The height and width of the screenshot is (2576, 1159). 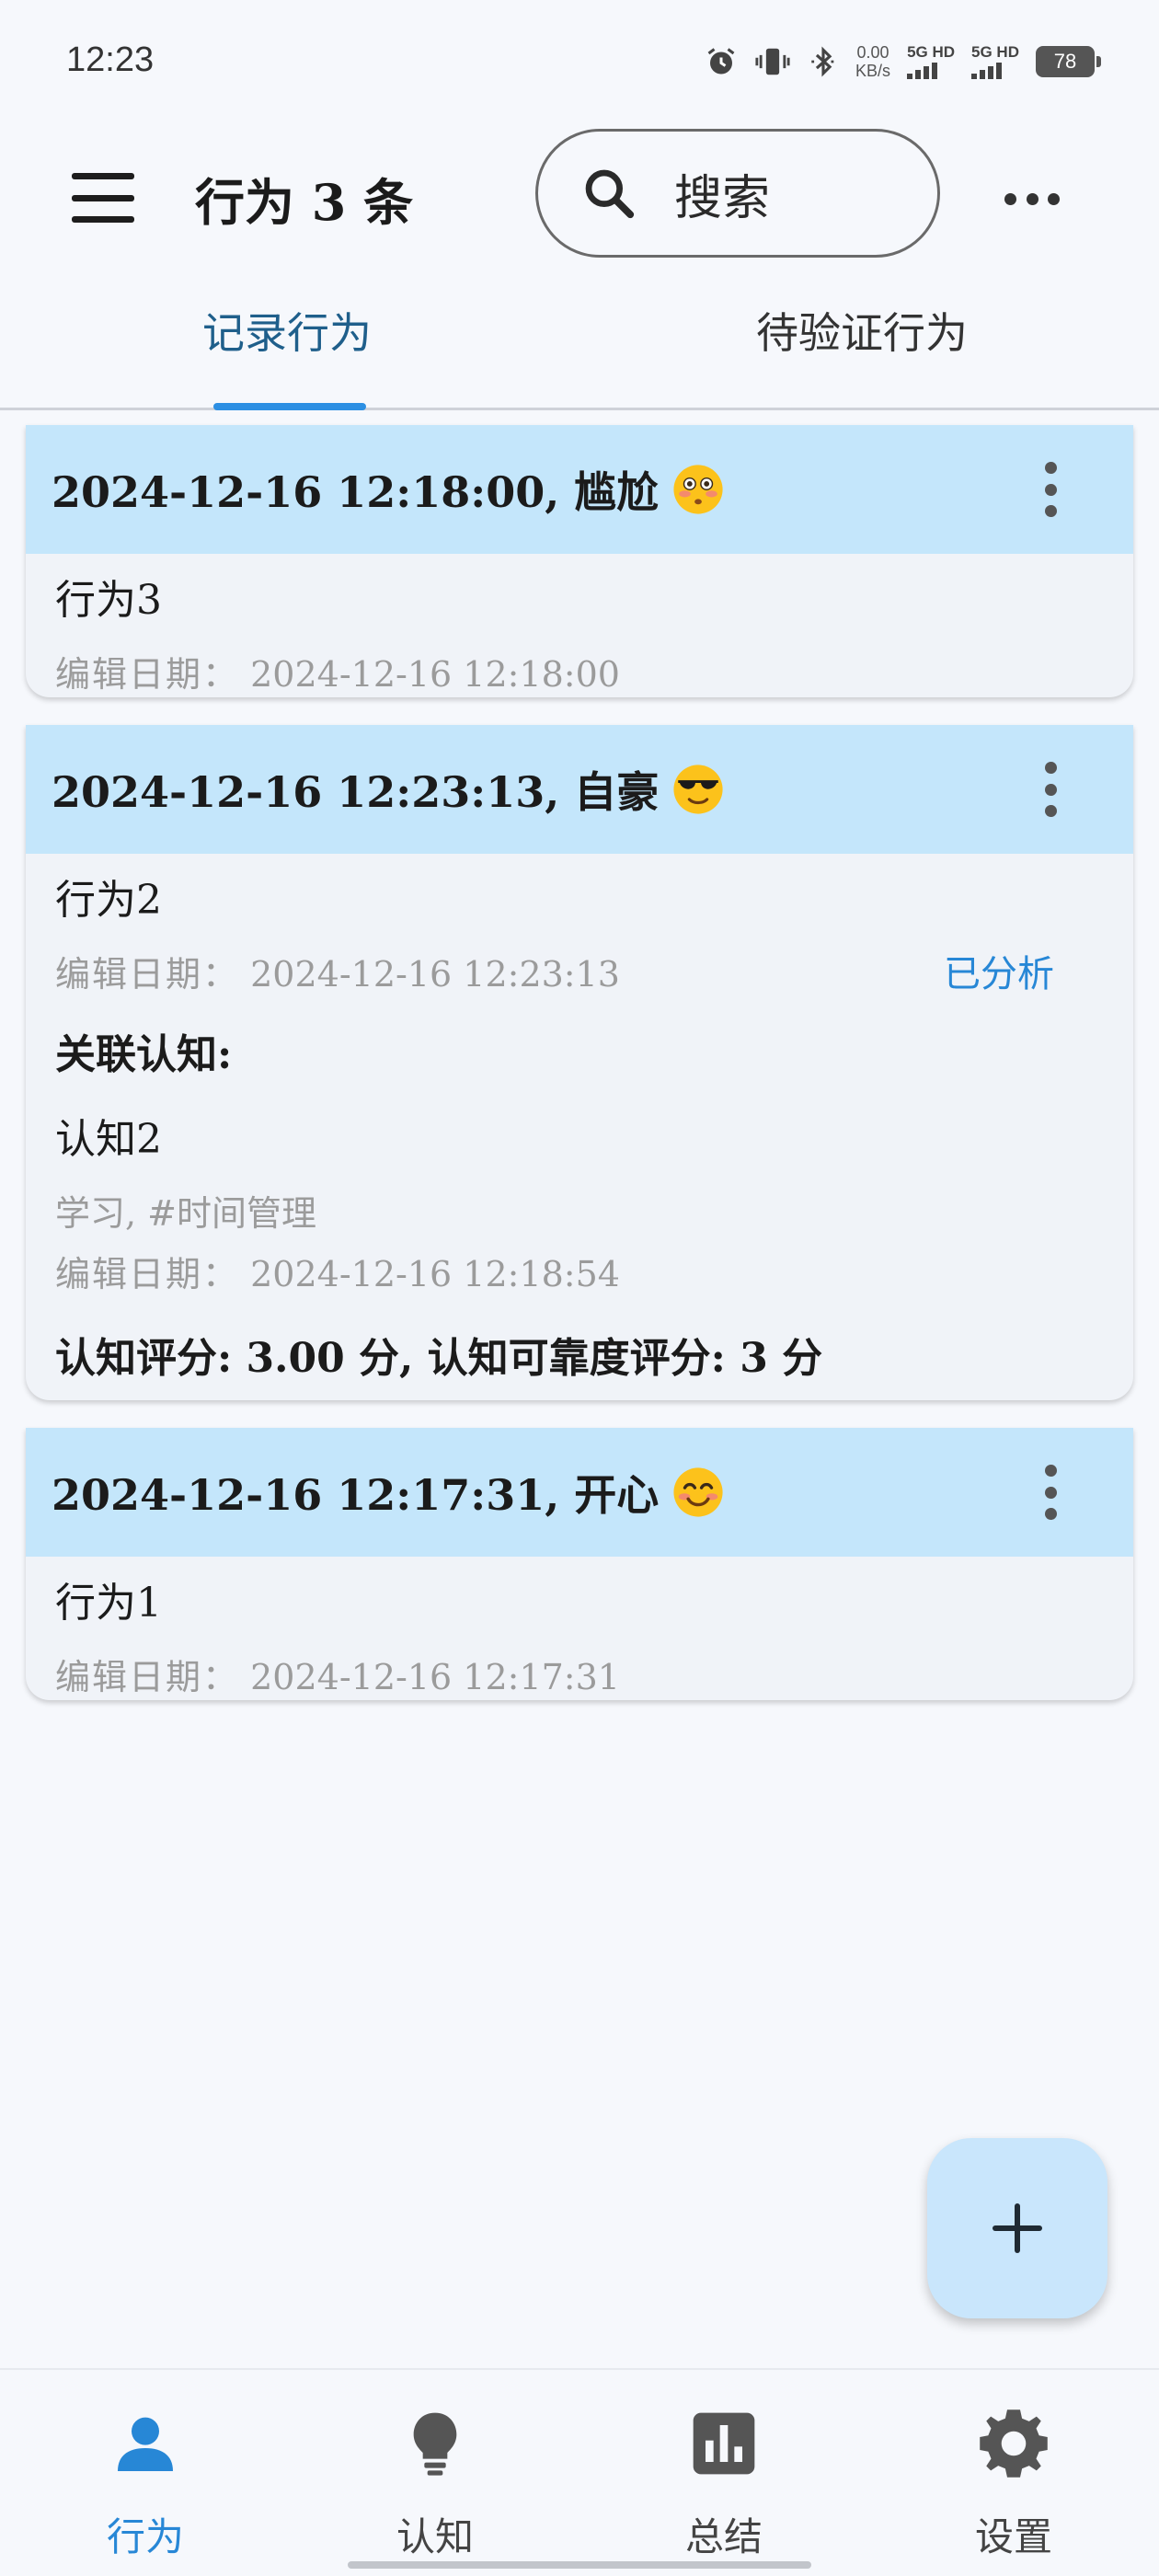 What do you see at coordinates (108, 900) in the screenshot?
I see `behavior-text: 行为2` at bounding box center [108, 900].